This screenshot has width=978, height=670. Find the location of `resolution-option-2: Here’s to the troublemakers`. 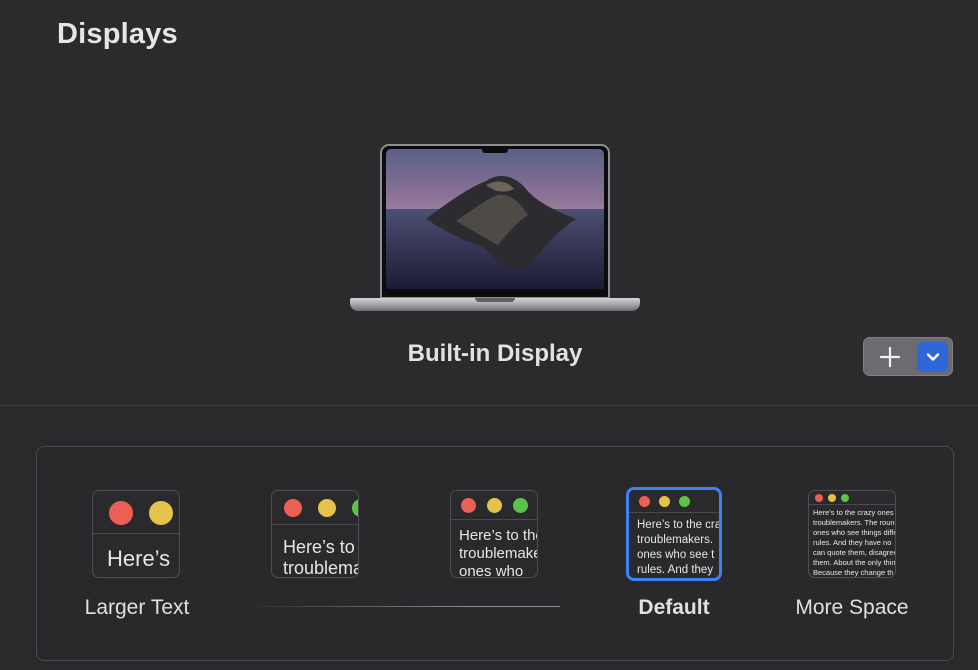

resolution-option-2: Here’s to the troublemakers is located at coordinates (316, 534).